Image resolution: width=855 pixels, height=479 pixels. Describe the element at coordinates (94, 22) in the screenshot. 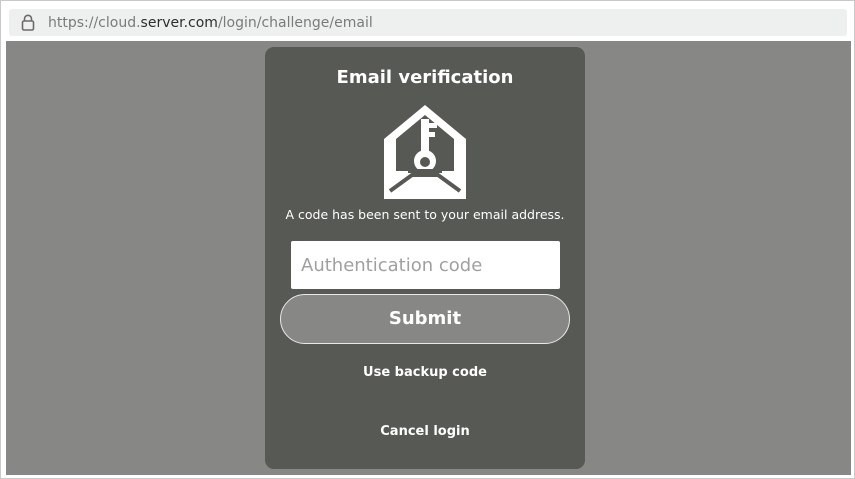

I see `url-prefix: https://cloud.` at that location.